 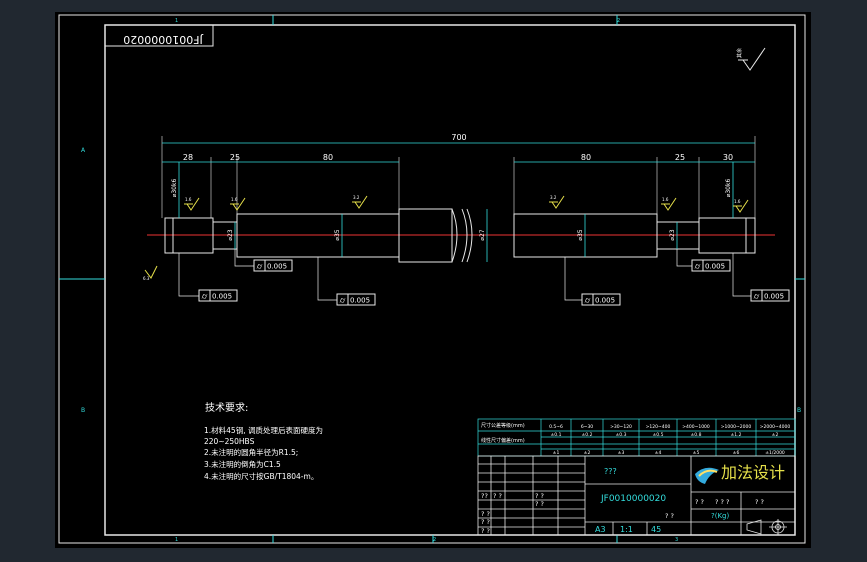 What do you see at coordinates (174, 188) in the screenshot?
I see `dim-dia-left-journal: ⌀30k6` at bounding box center [174, 188].